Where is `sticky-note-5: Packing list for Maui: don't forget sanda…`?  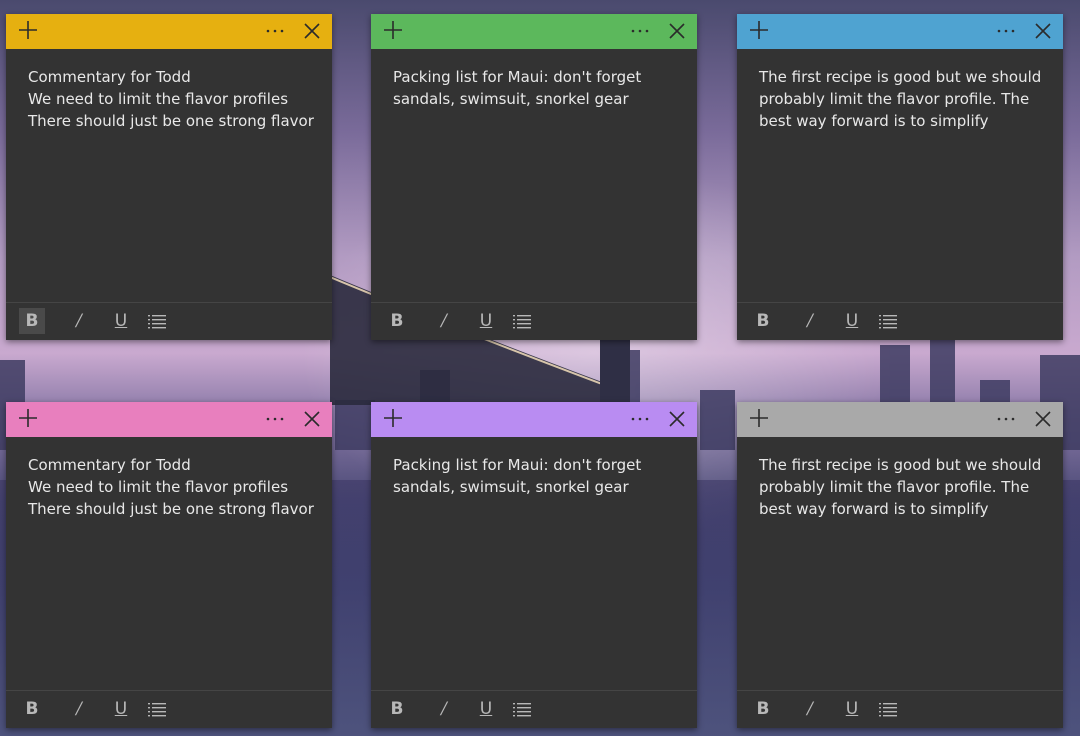
sticky-note-5: Packing list for Maui: don't forget sanda… is located at coordinates (534, 565).